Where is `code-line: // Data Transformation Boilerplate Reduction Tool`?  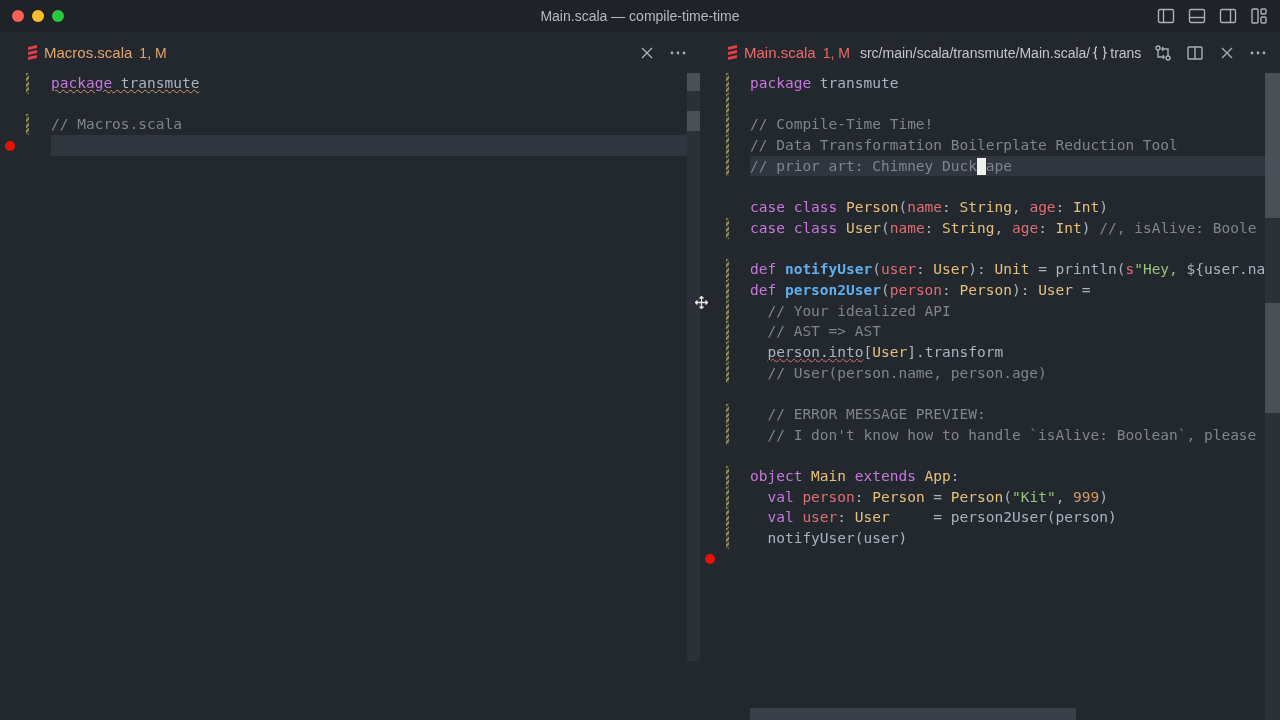 code-line: // Data Transformation Boilerplate Reduction Tool is located at coordinates (964, 146).